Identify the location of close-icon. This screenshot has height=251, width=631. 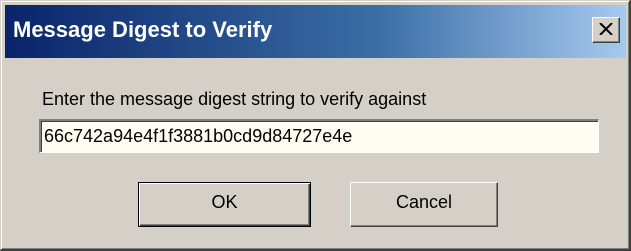
(606, 29).